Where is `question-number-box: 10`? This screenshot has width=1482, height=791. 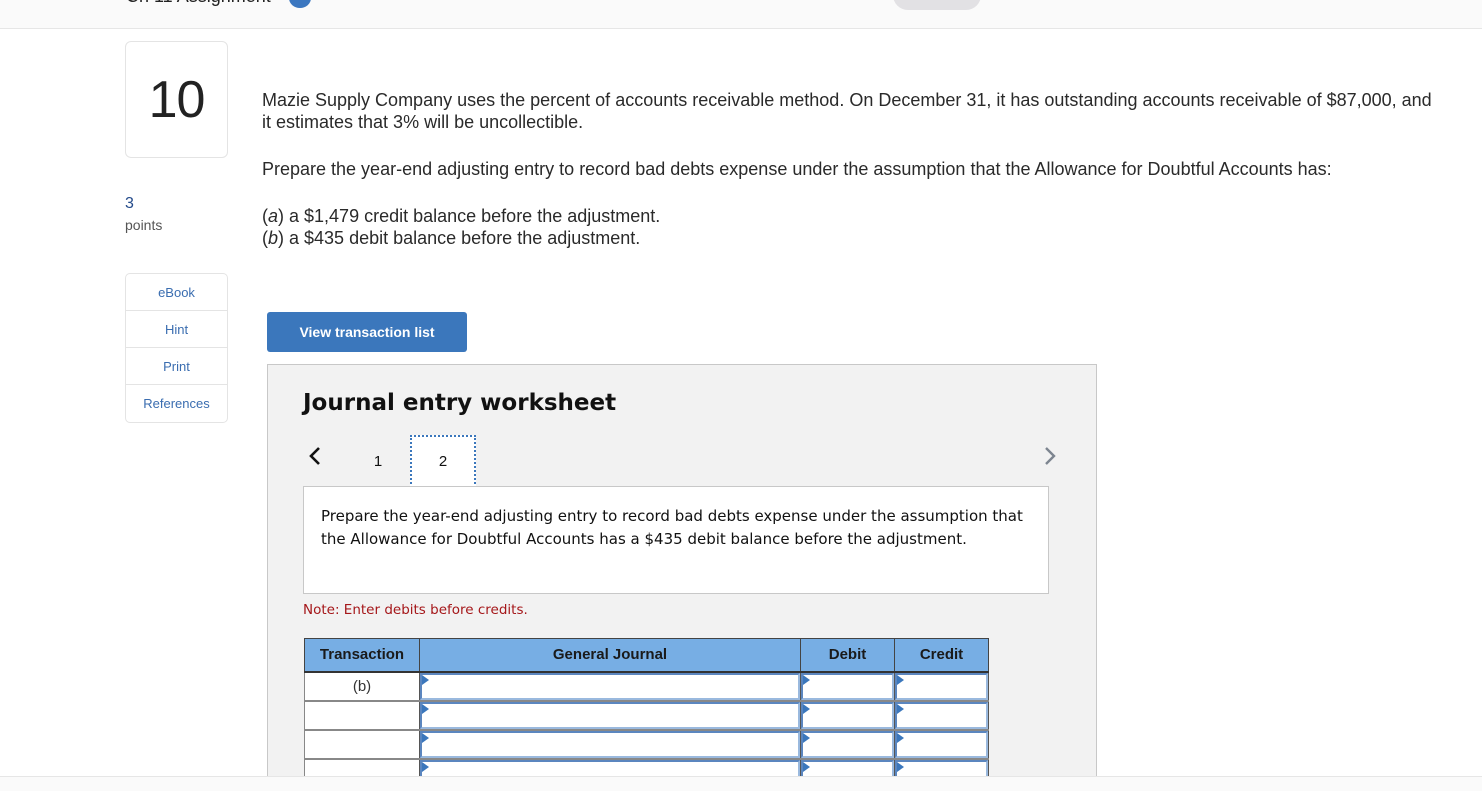 question-number-box: 10 is located at coordinates (176, 99).